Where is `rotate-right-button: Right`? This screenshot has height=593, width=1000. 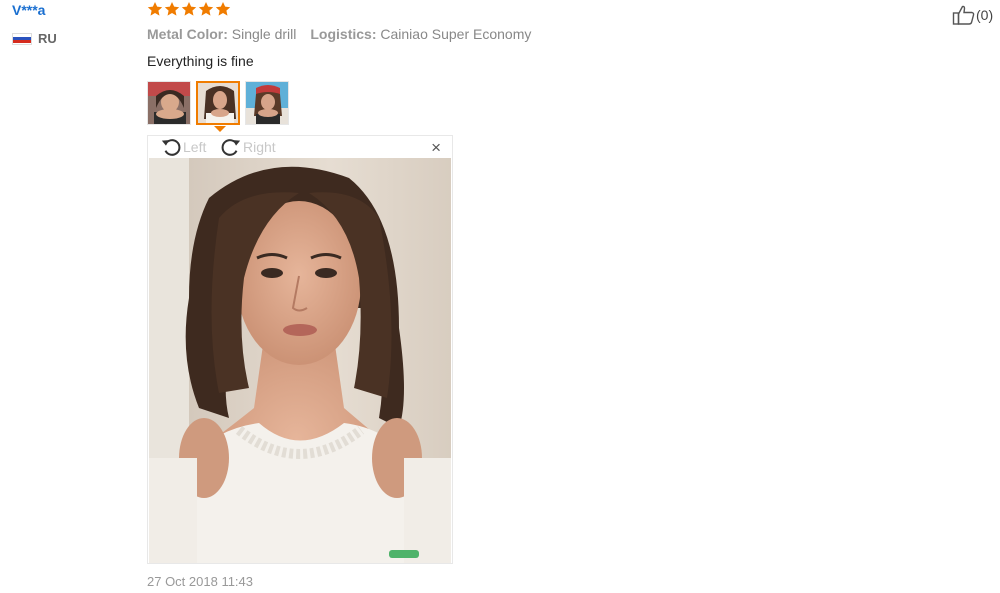
rotate-right-button: Right is located at coordinates (248, 147).